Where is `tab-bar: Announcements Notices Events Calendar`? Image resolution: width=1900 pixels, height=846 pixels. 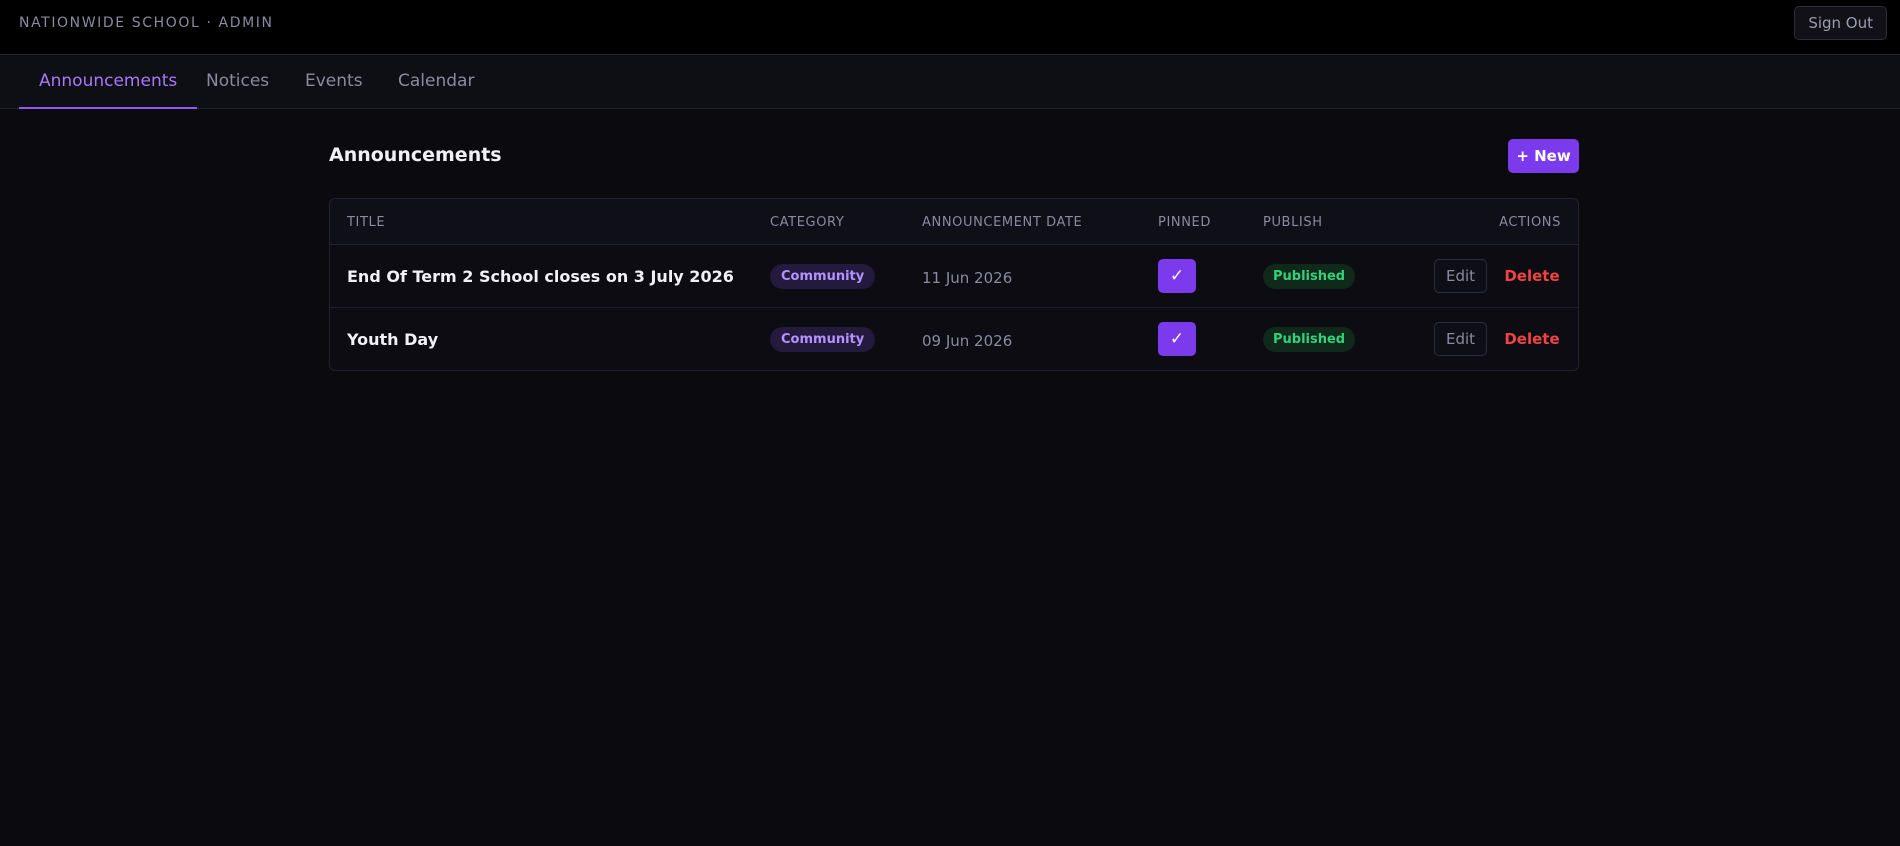
tab-bar: Announcements Notices Events Calendar is located at coordinates (950, 82).